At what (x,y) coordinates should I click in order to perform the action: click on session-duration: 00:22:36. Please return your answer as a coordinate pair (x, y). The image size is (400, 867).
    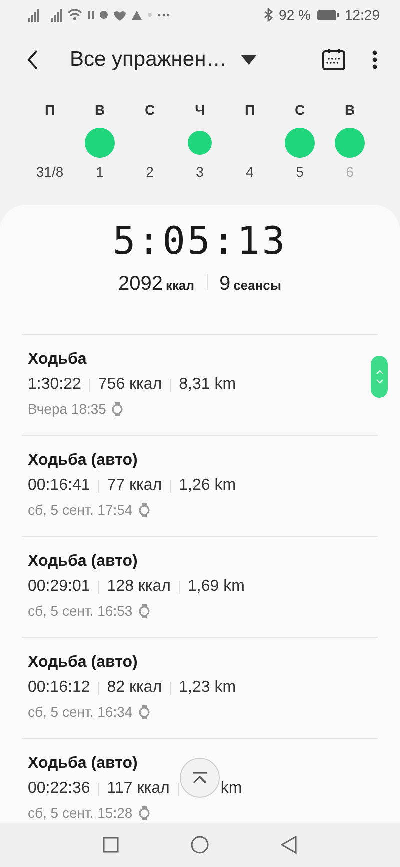
    Looking at the image, I should click on (59, 789).